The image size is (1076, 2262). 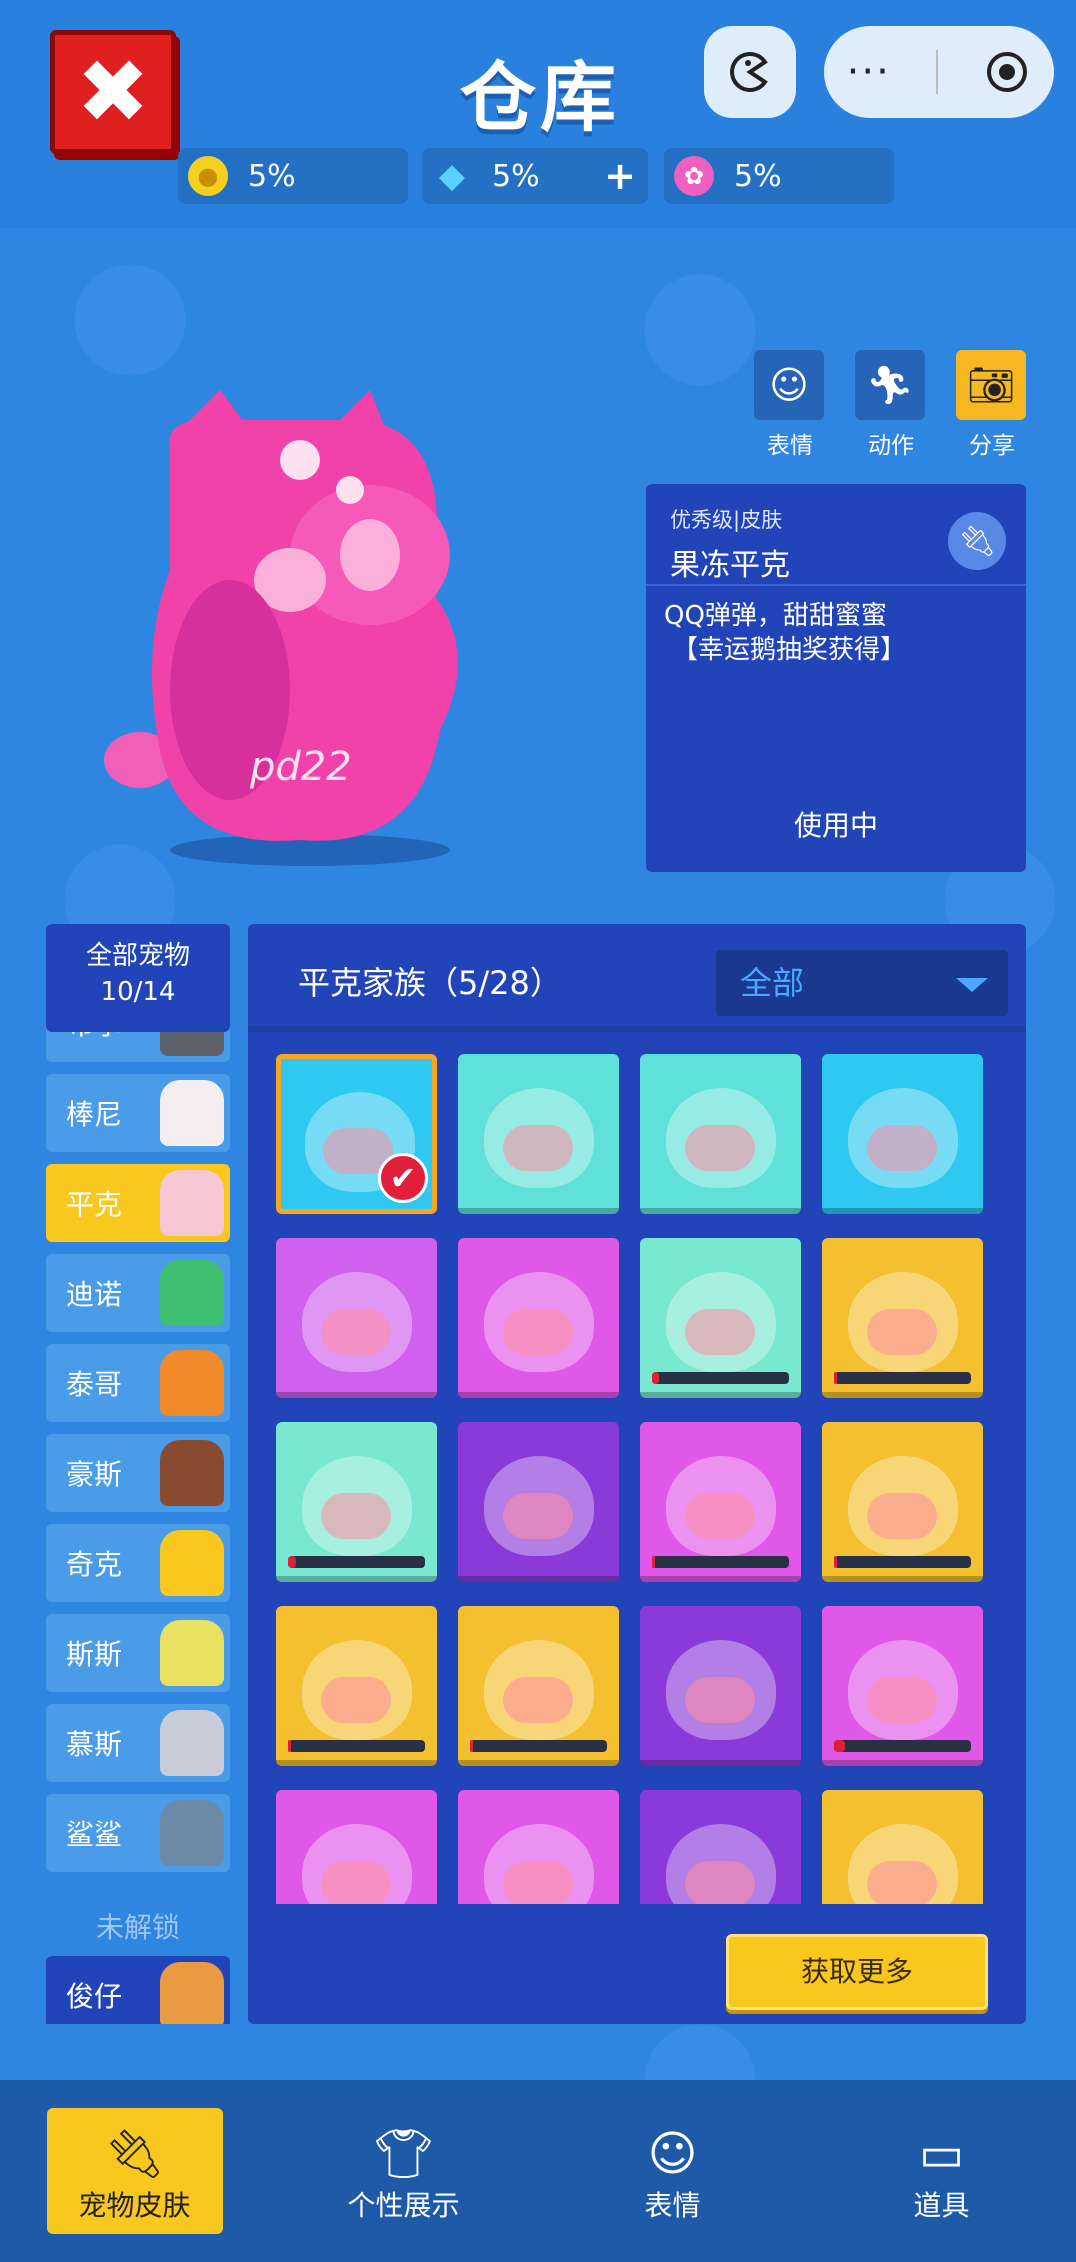 What do you see at coordinates (857, 1972) in the screenshot?
I see `get-more-button: 获取更多` at bounding box center [857, 1972].